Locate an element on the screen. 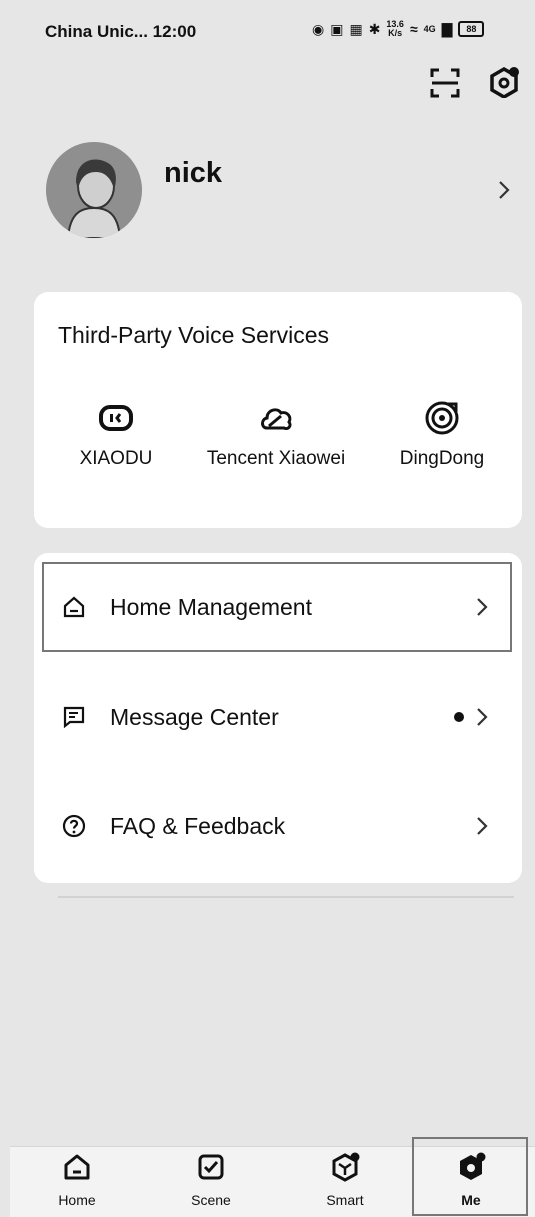  home-icon is located at coordinates (77, 1167).